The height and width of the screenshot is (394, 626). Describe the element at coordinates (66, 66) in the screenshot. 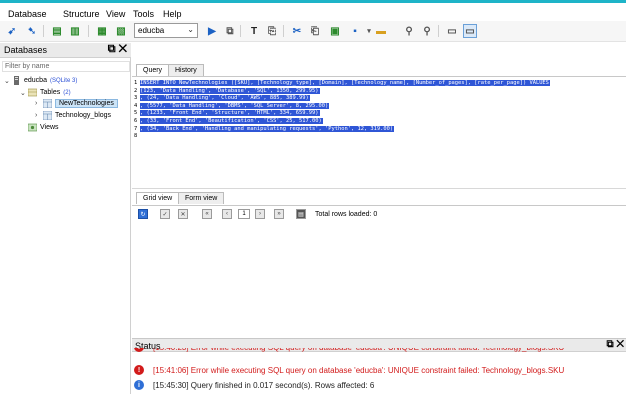

I see `filter-input: Filter by name` at that location.